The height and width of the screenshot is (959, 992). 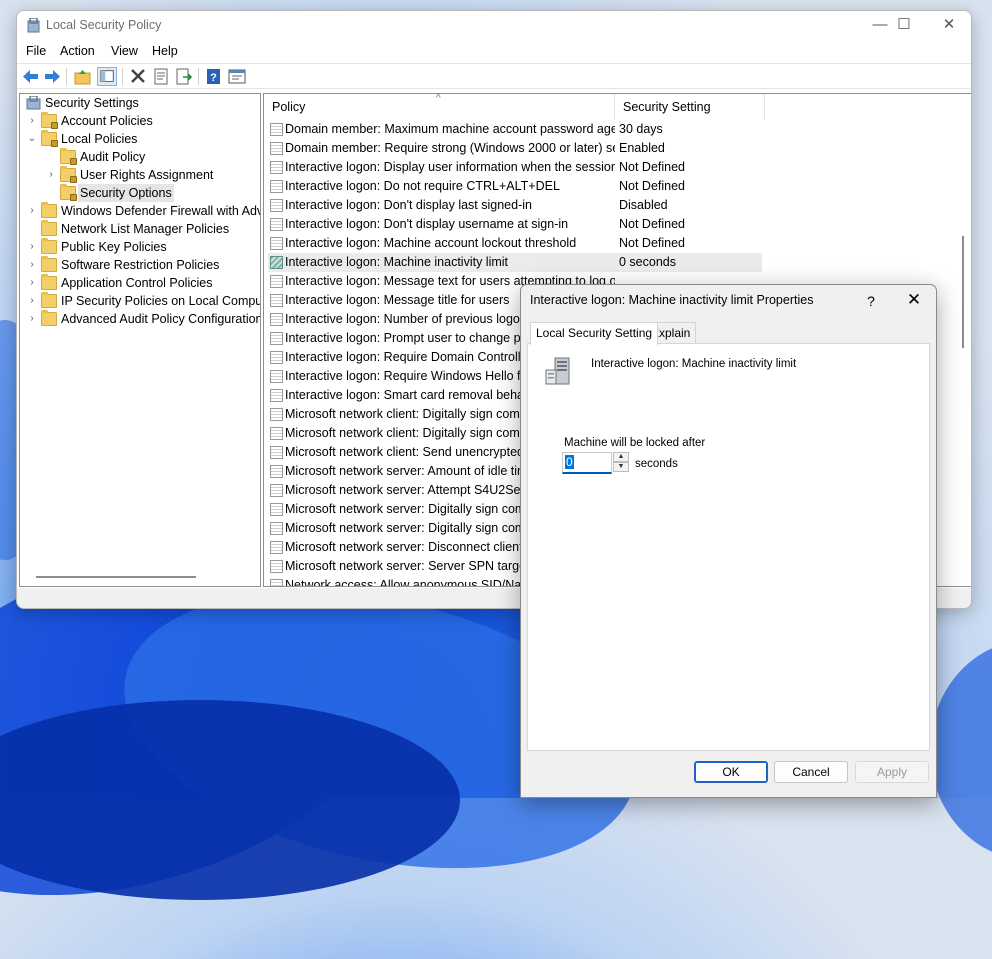 I want to click on tree-item-label: Windows Defender Firewall with Adva, so click(x=161, y=211).